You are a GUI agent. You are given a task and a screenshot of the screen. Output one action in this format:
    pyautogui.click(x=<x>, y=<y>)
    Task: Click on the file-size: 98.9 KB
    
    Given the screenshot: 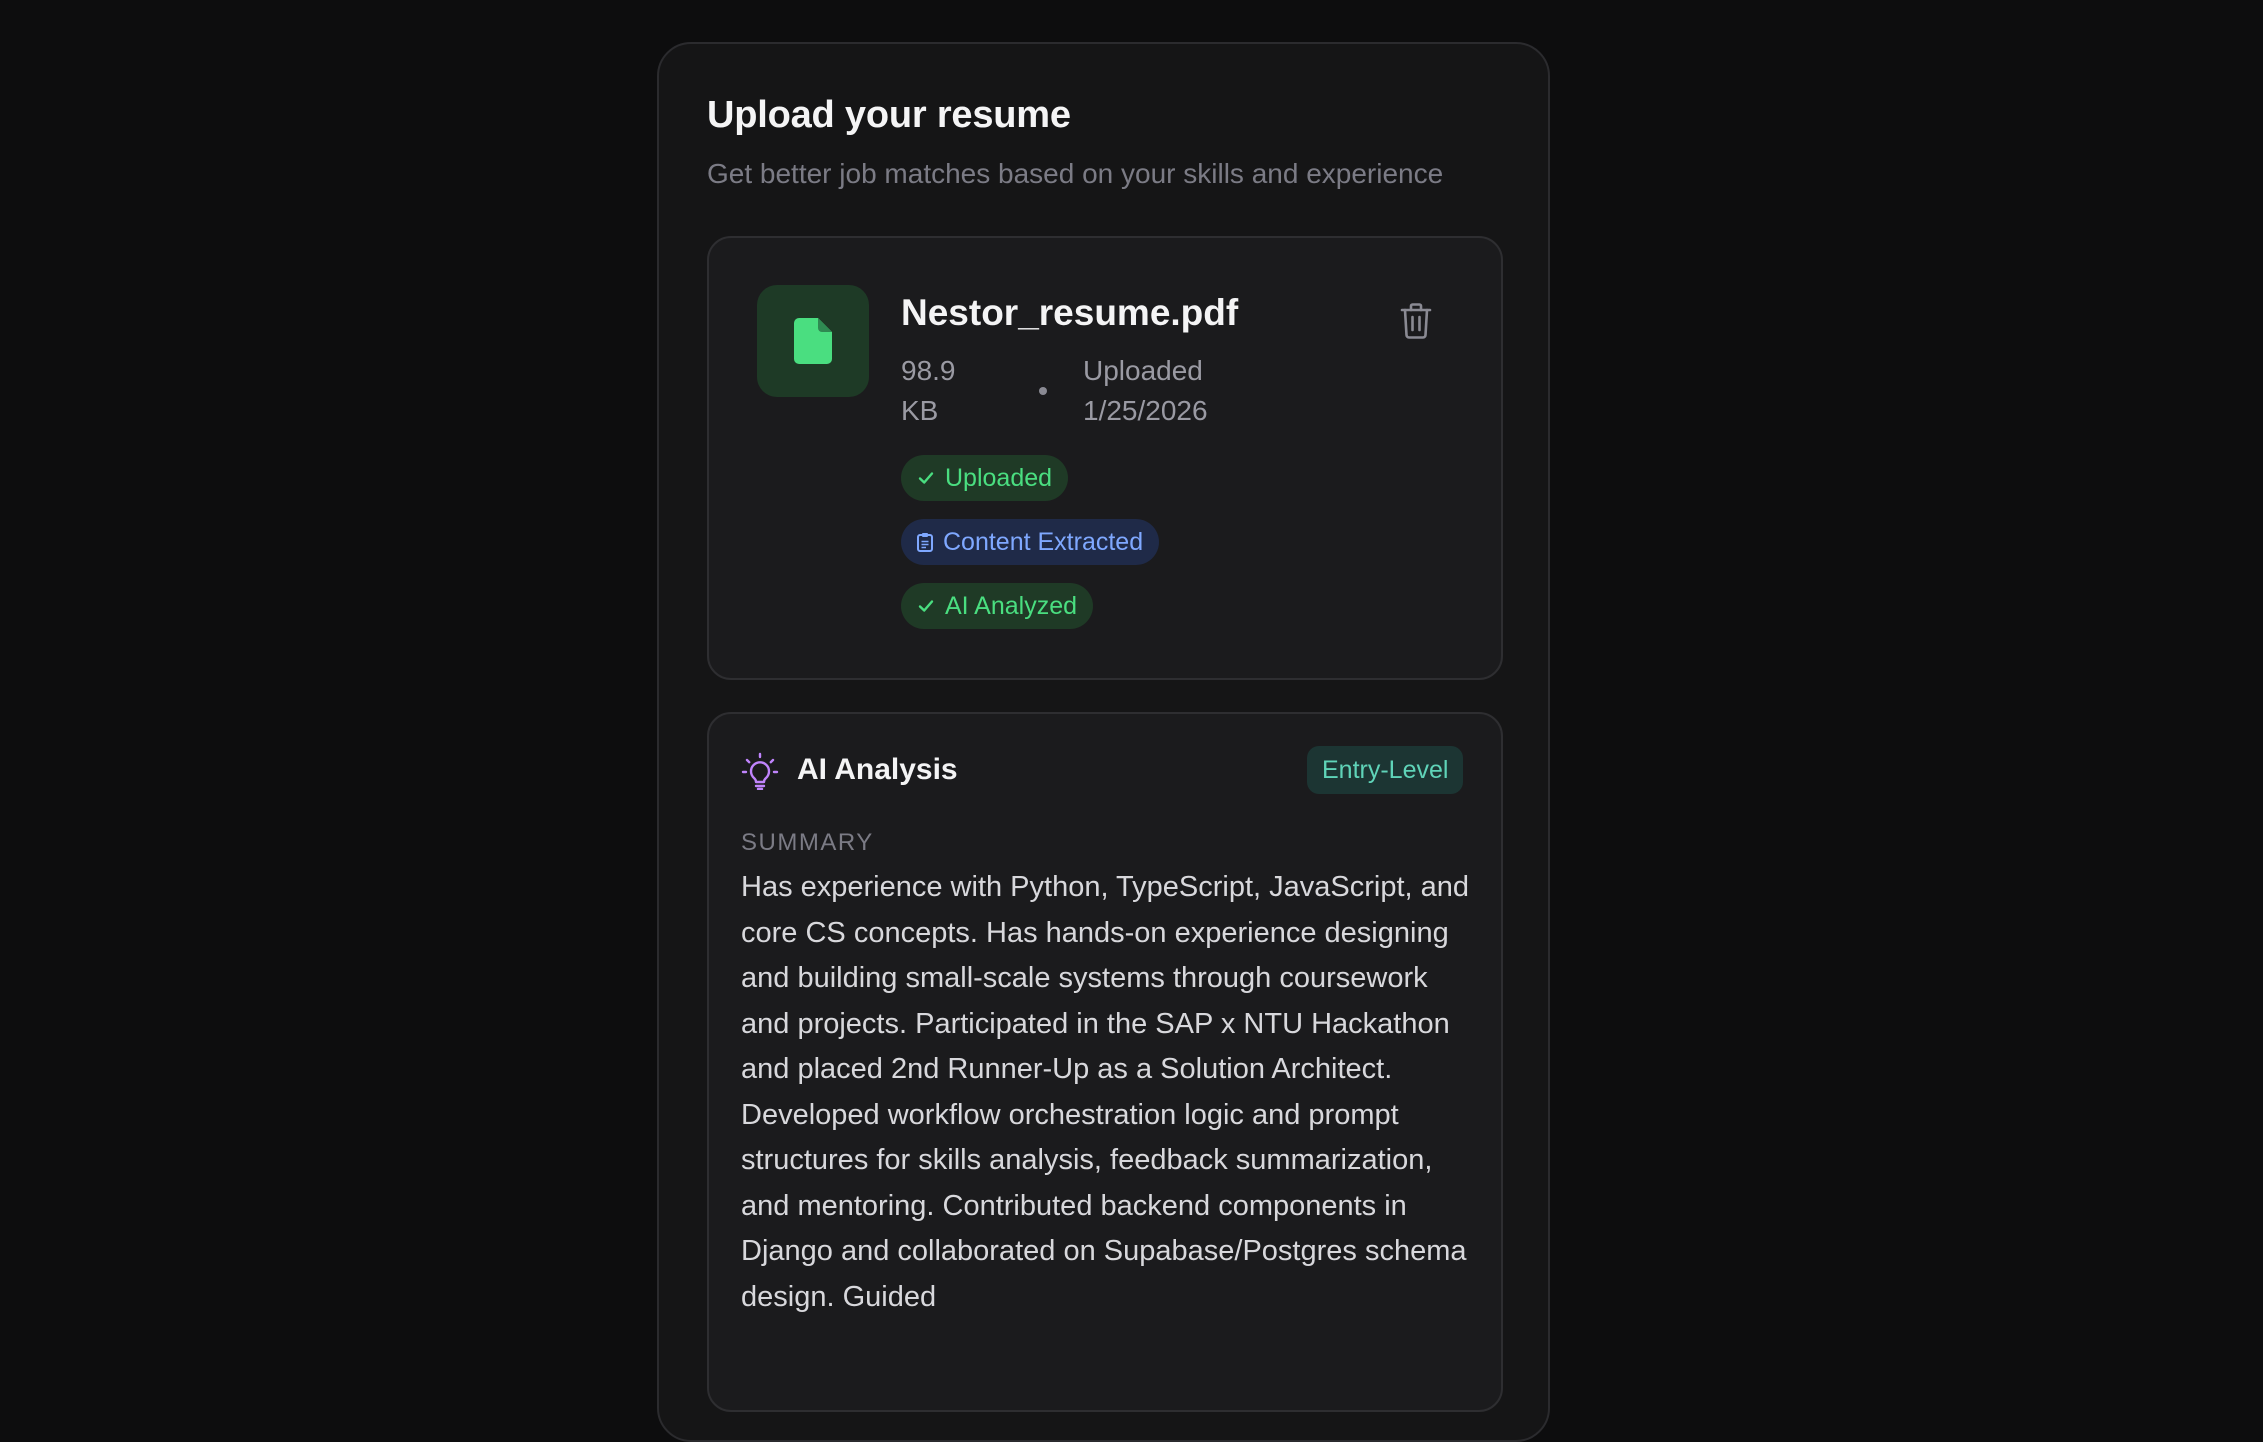 What is the action you would take?
    pyautogui.click(x=928, y=390)
    